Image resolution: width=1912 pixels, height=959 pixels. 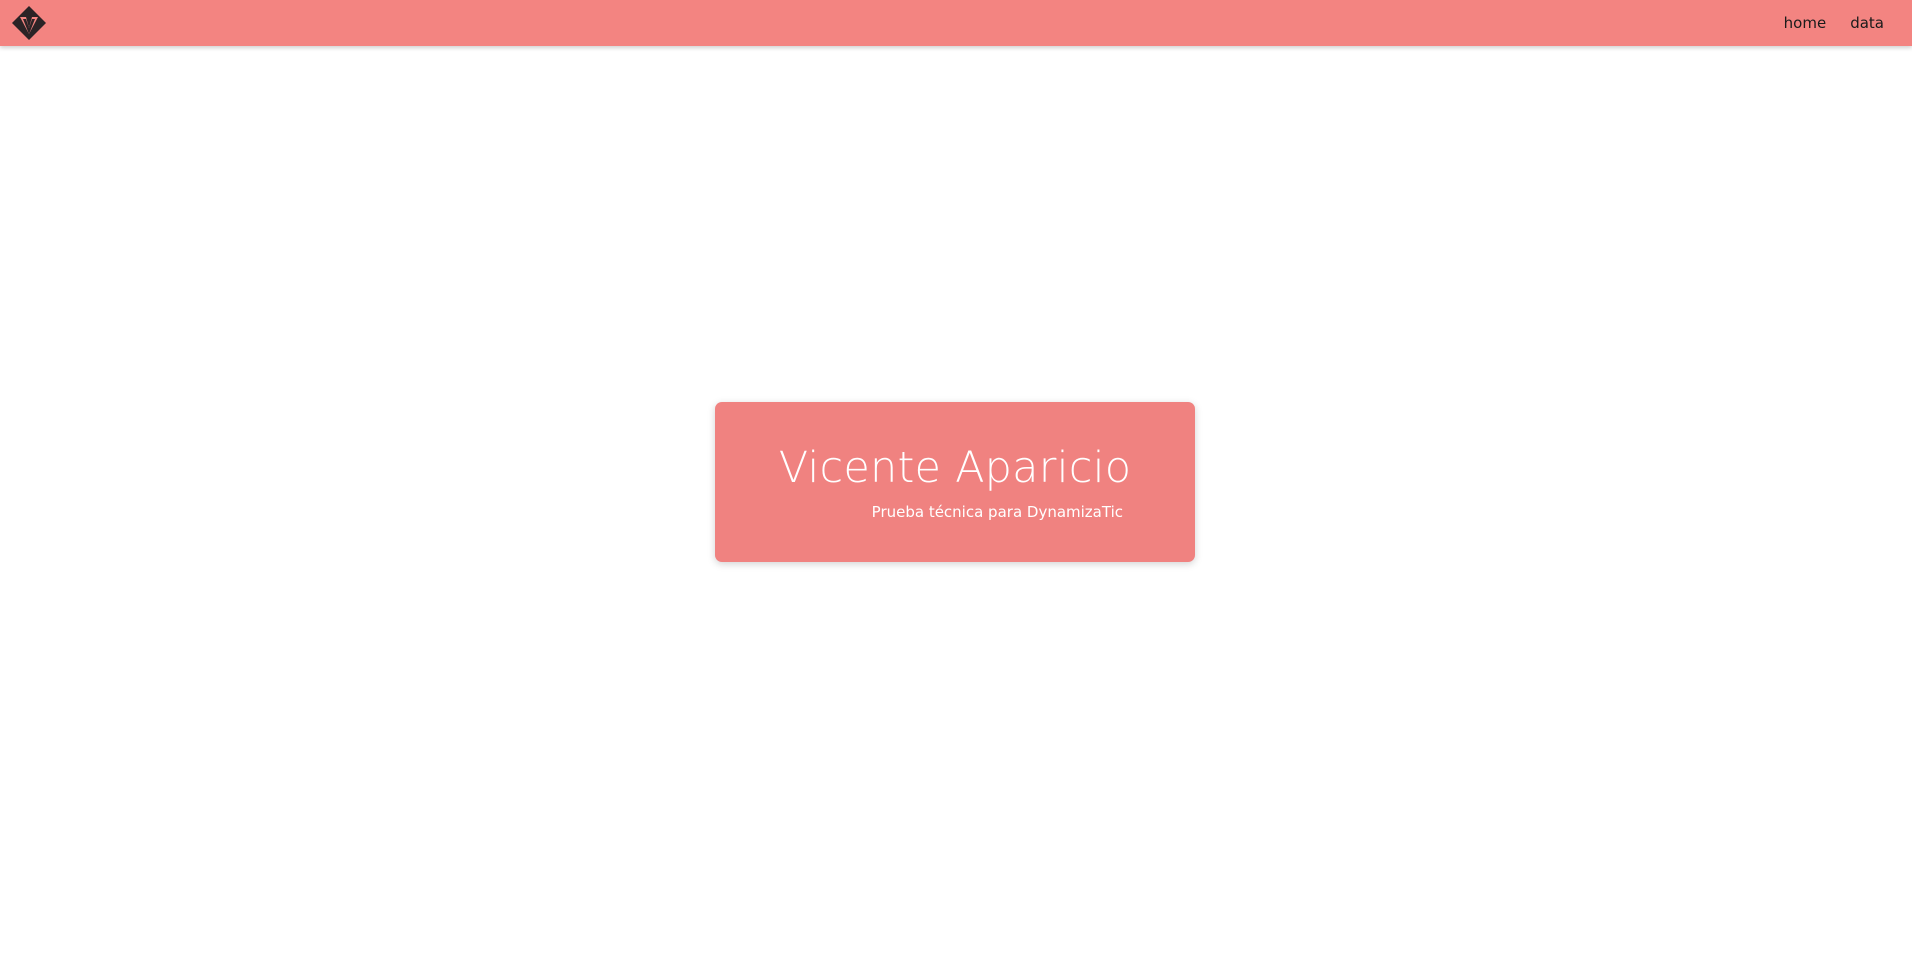 I want to click on logo-icon, so click(x=29, y=23).